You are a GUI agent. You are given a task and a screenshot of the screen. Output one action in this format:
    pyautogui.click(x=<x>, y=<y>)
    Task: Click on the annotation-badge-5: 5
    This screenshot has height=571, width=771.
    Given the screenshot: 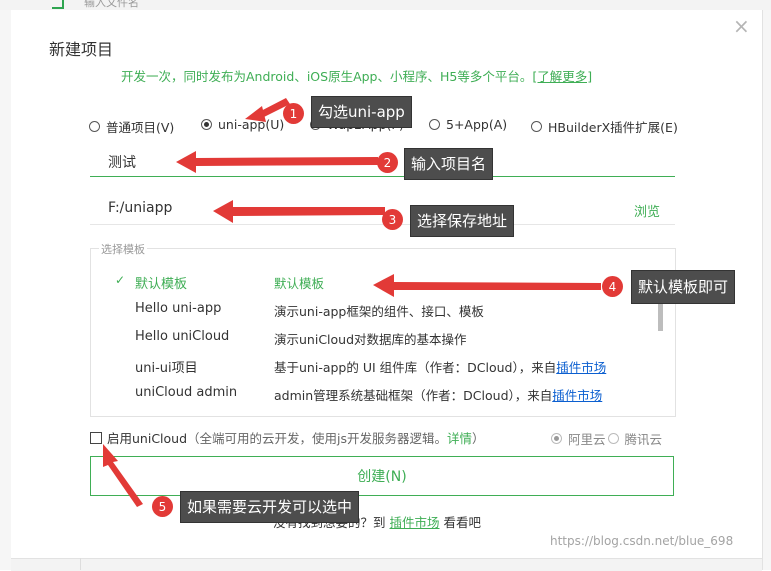 What is the action you would take?
    pyautogui.click(x=162, y=506)
    